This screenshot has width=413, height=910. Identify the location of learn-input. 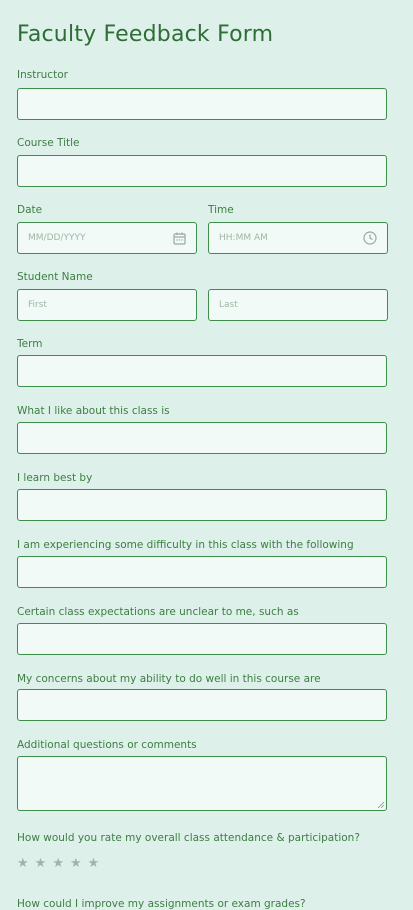
(202, 505).